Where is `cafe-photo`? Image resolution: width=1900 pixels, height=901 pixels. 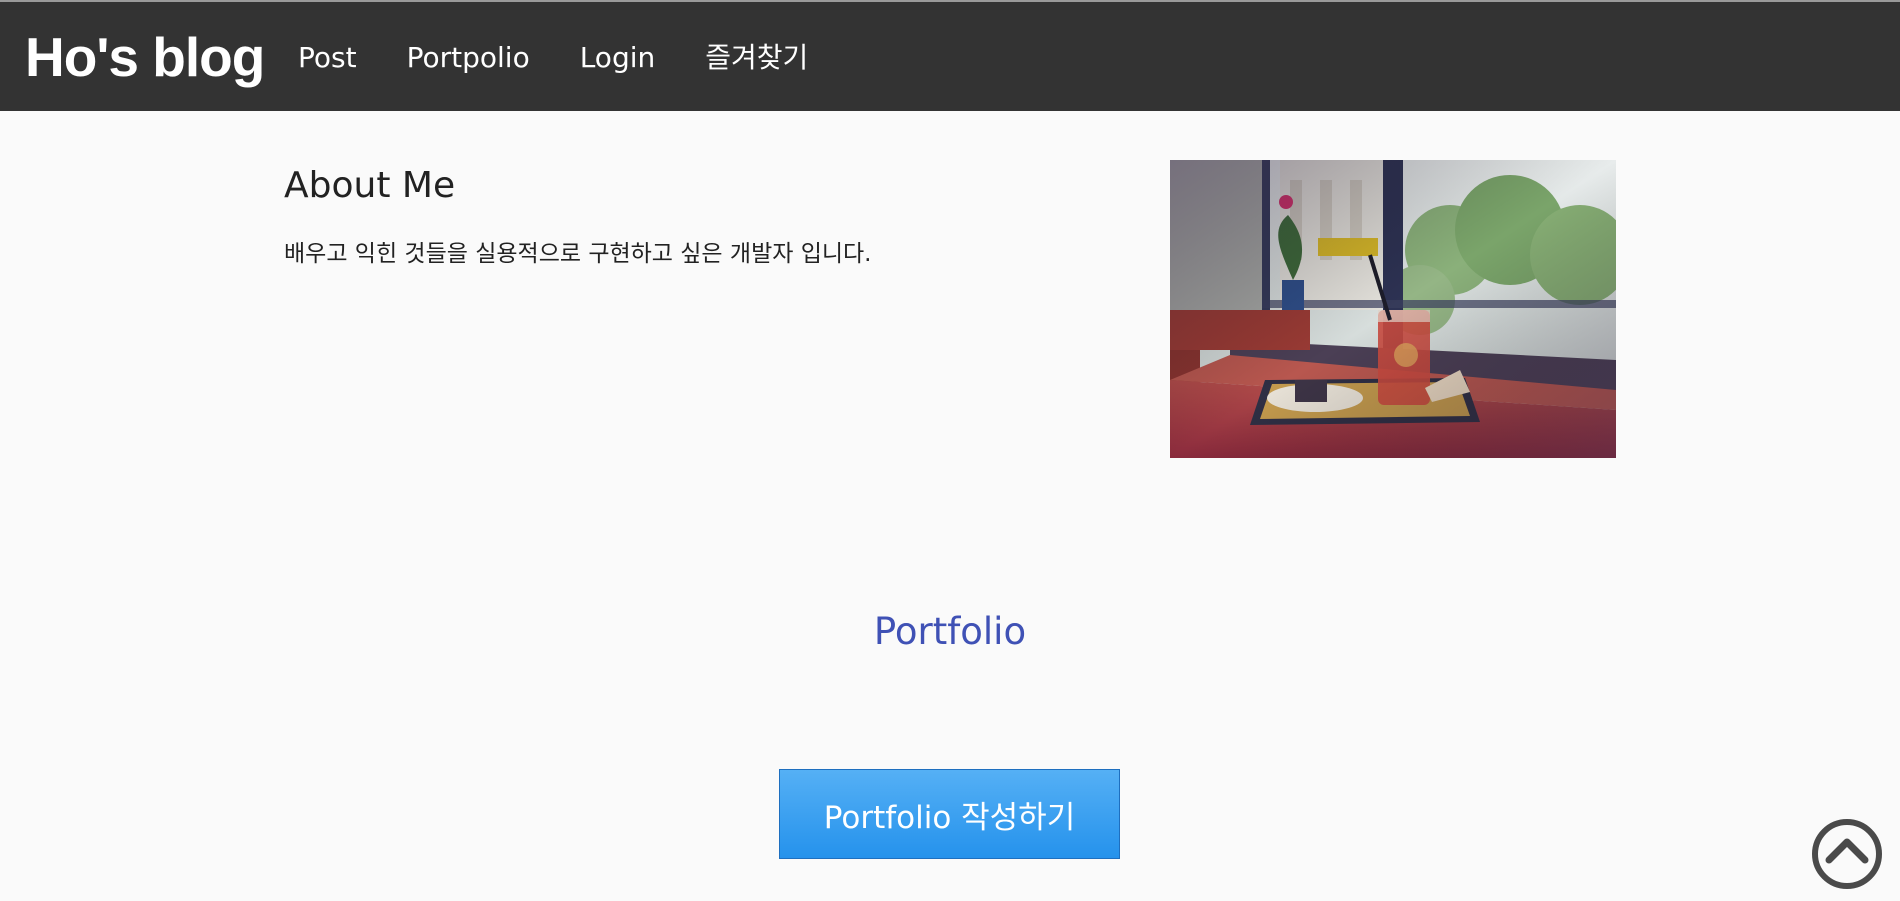 cafe-photo is located at coordinates (1393, 309).